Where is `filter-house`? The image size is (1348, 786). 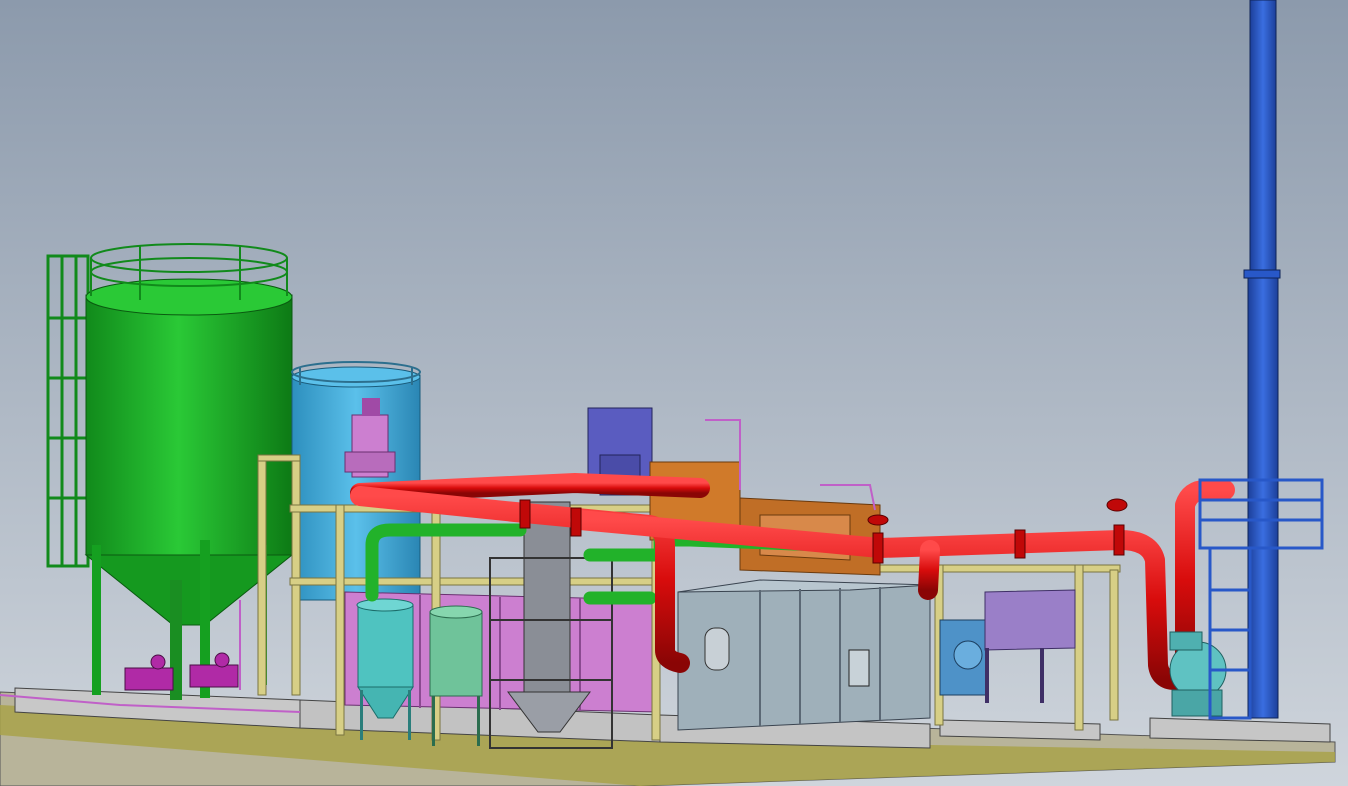 filter-house is located at coordinates (804, 655).